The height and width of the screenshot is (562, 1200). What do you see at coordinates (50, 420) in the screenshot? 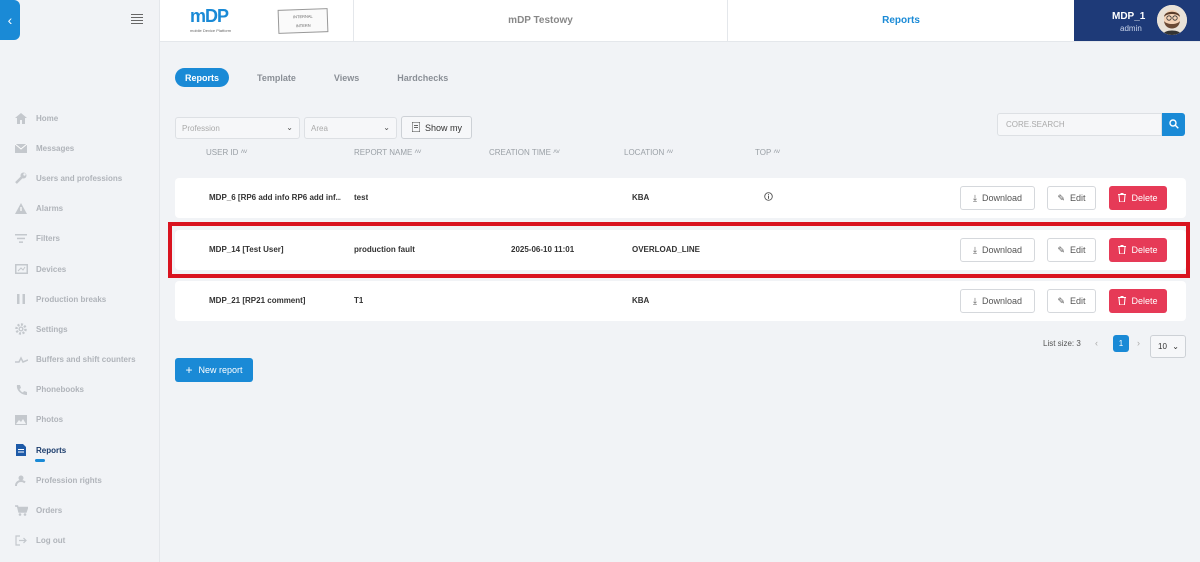
I see `sidebar-item-label: Photos` at bounding box center [50, 420].